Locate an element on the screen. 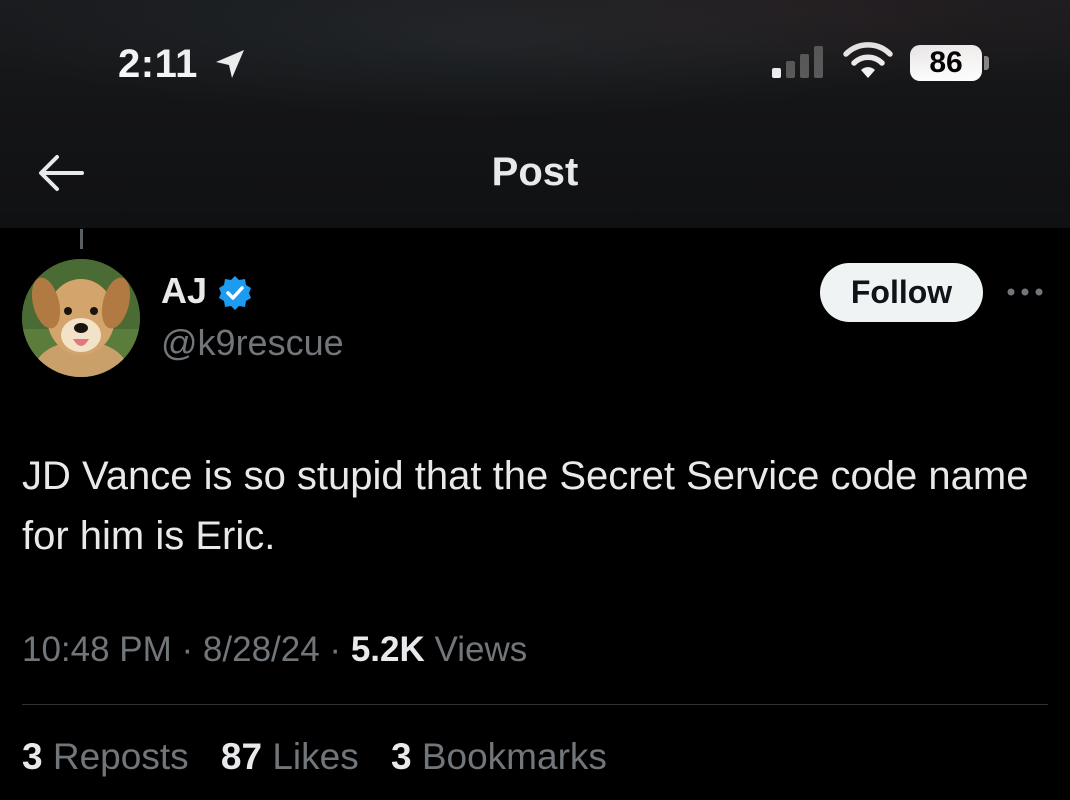 This screenshot has width=1070, height=800. battery-cap is located at coordinates (986, 63).